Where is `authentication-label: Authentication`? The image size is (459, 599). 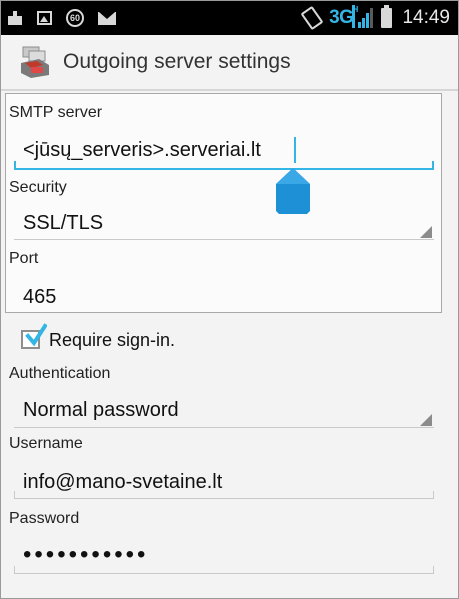 authentication-label: Authentication is located at coordinates (60, 373).